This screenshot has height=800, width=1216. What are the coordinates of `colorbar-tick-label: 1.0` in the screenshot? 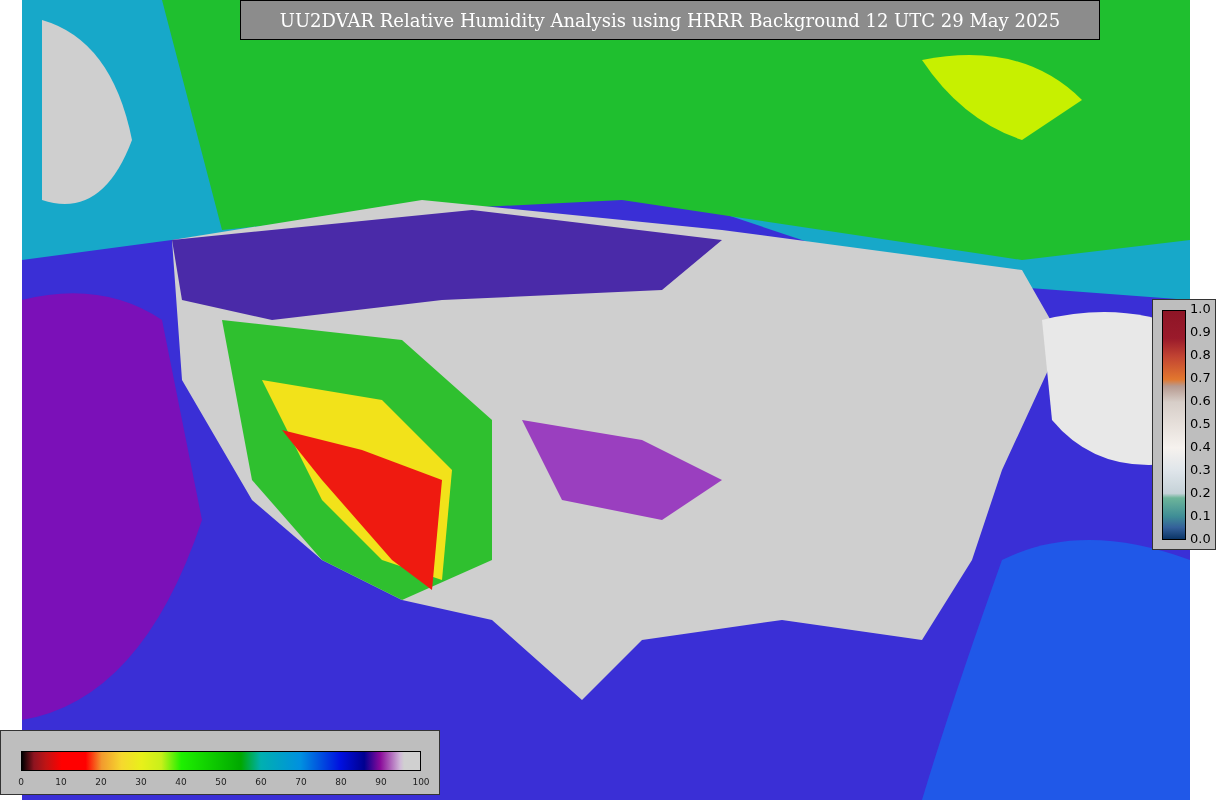 It's located at (1200, 309).